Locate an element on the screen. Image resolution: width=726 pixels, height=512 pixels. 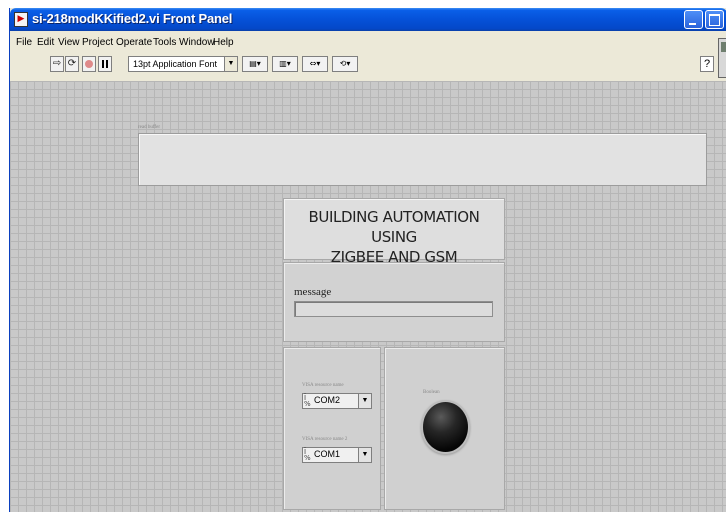
led-panel: Boolean is located at coordinates (444, 428).